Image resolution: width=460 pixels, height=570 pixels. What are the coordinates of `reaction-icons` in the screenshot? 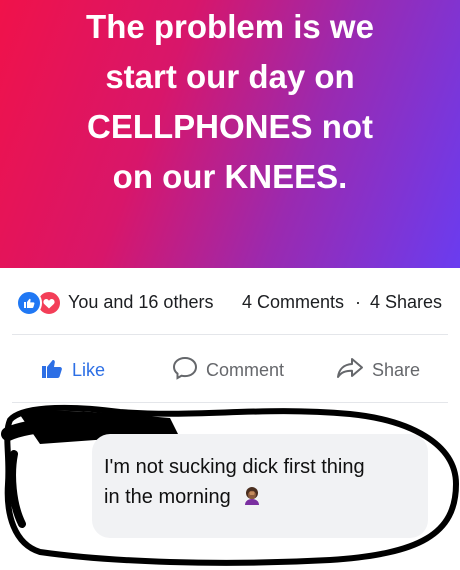 It's located at (39, 303).